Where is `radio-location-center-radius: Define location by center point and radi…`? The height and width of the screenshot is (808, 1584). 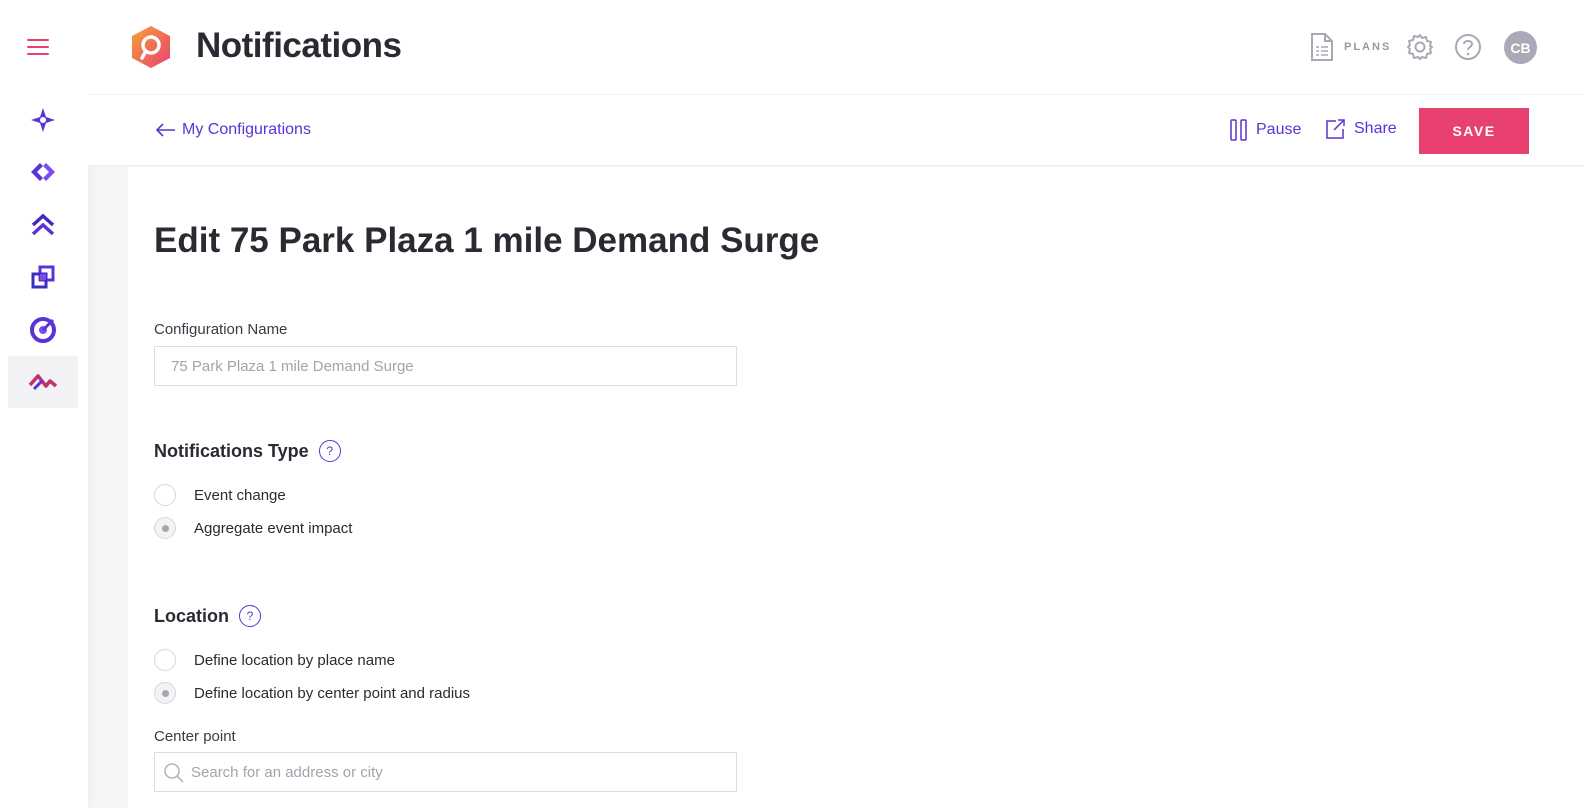
radio-location-center-radius: Define location by center point and radi… is located at coordinates (312, 693).